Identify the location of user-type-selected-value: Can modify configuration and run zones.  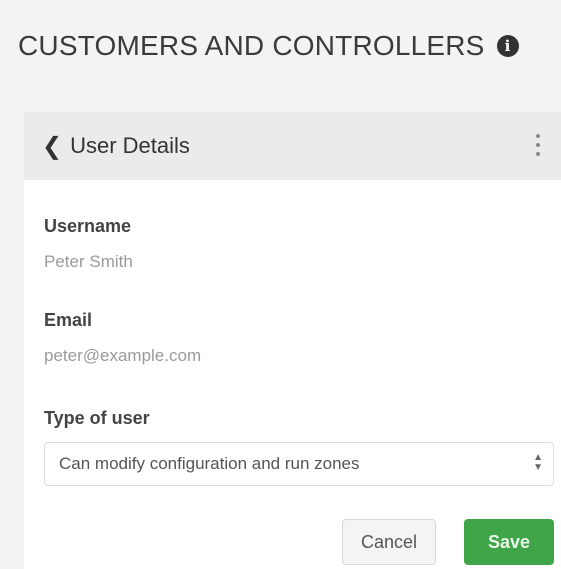
(209, 463).